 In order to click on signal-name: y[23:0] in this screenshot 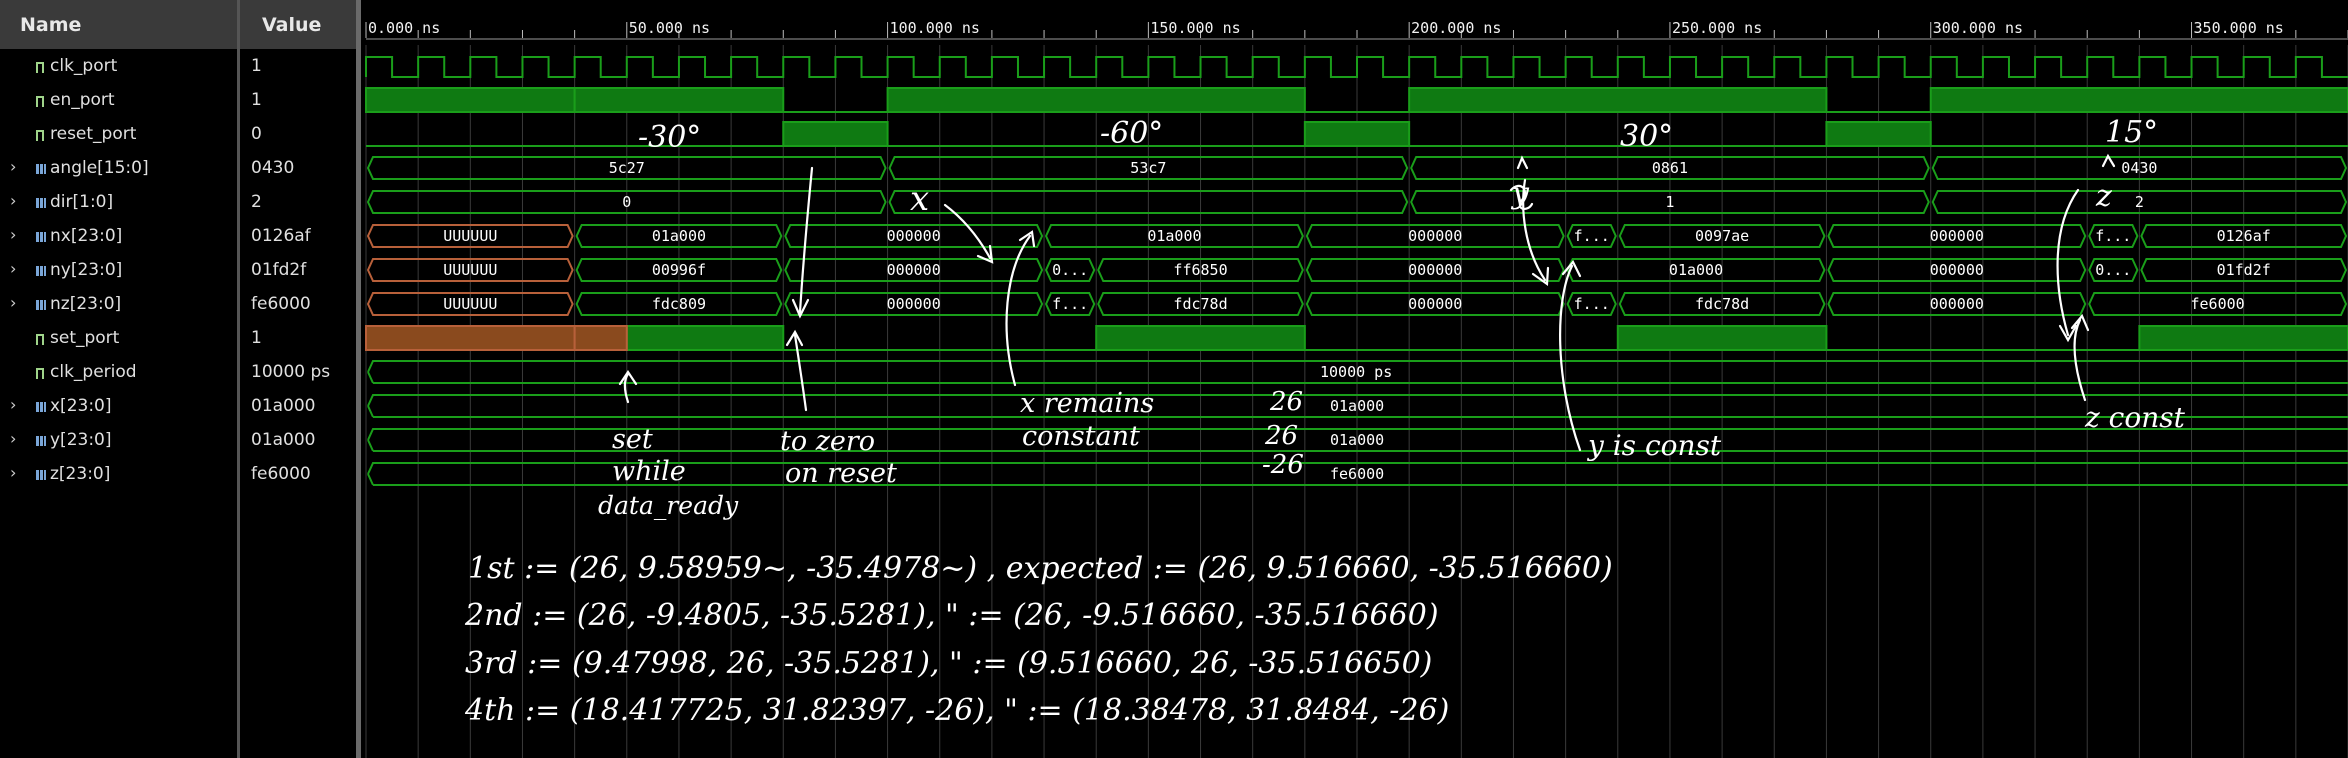, I will do `click(81, 440)`.